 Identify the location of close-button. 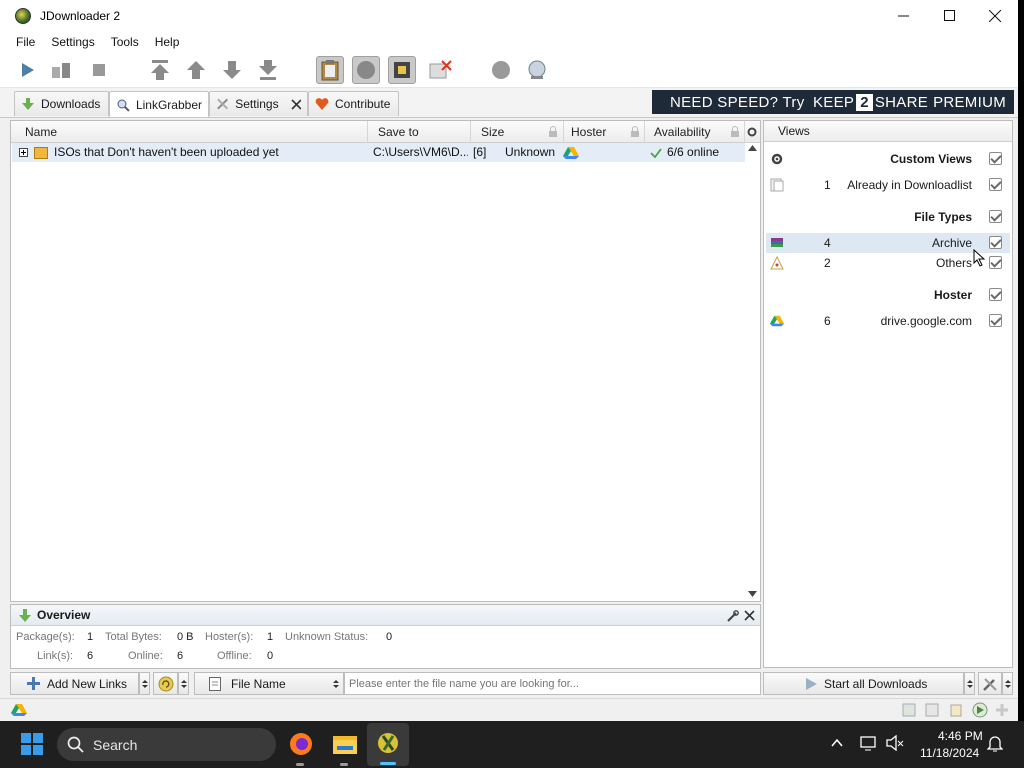
(995, 15).